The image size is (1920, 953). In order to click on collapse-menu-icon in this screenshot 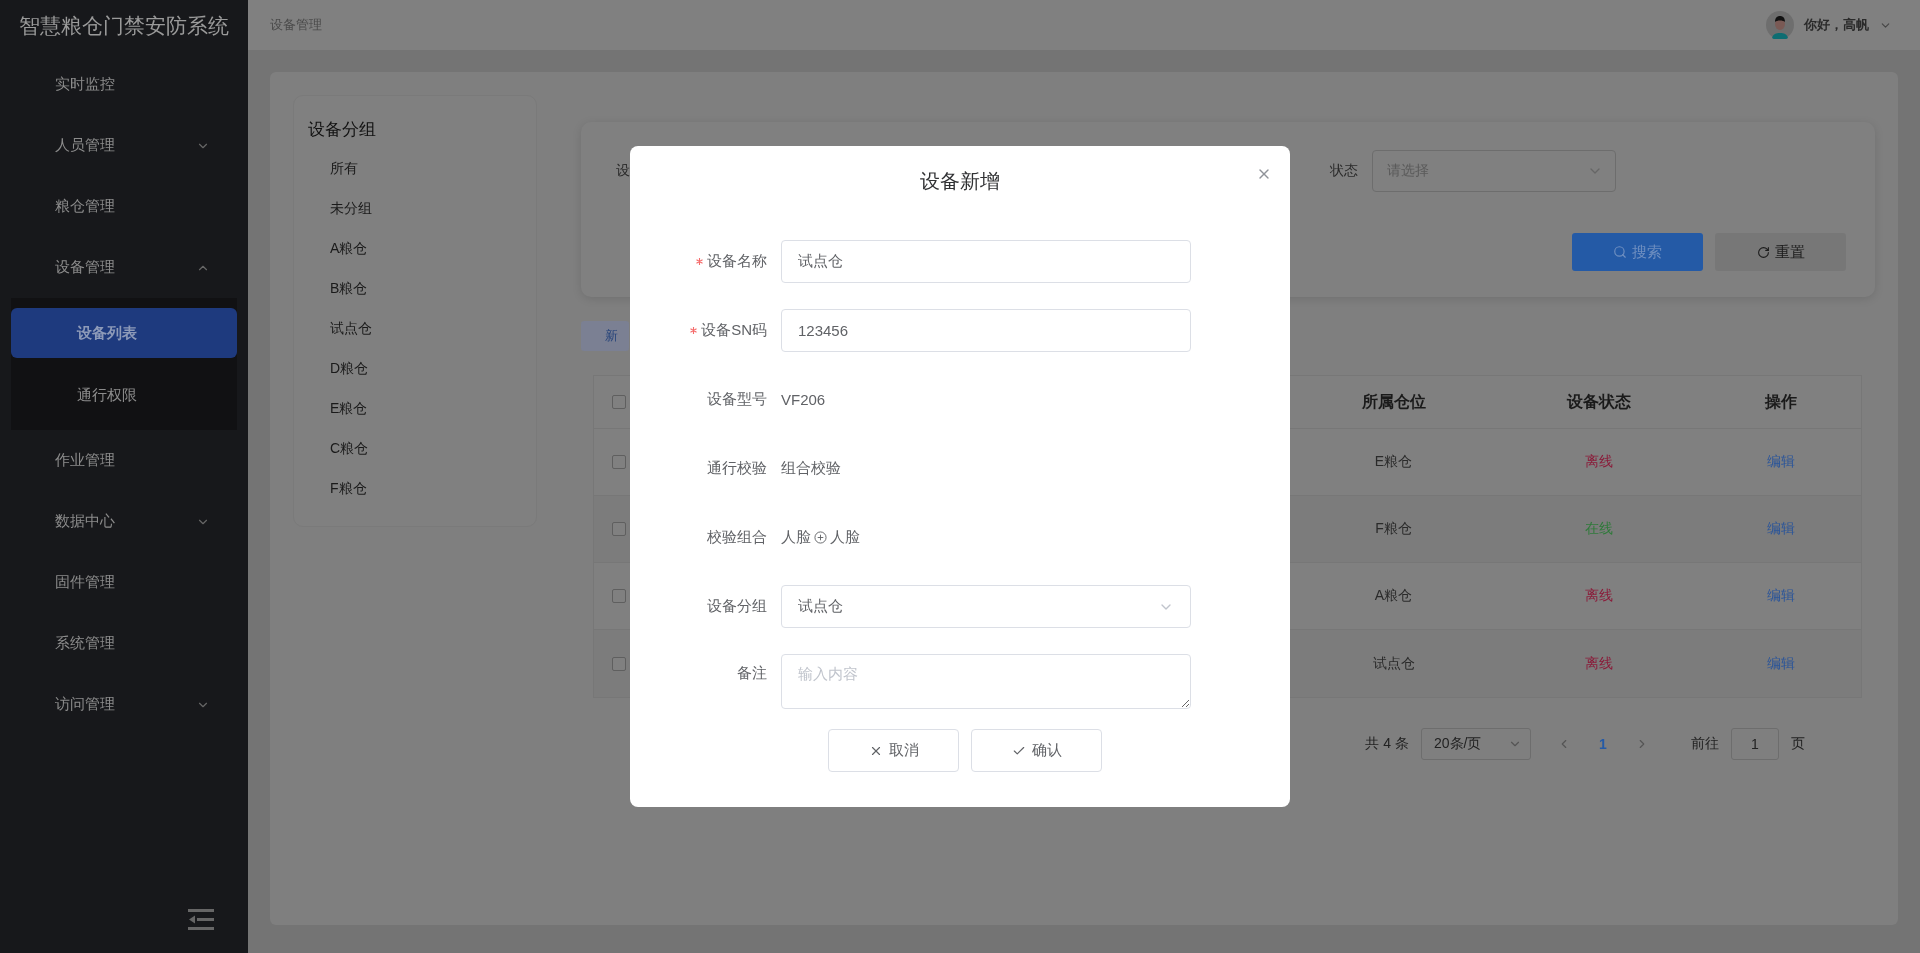, I will do `click(201, 920)`.